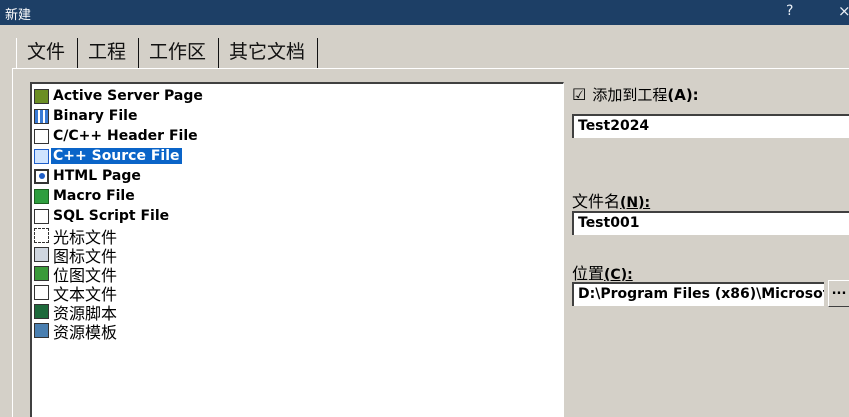 The height and width of the screenshot is (417, 849). What do you see at coordinates (41, 273) in the screenshot?
I see `bitmap-file-icon` at bounding box center [41, 273].